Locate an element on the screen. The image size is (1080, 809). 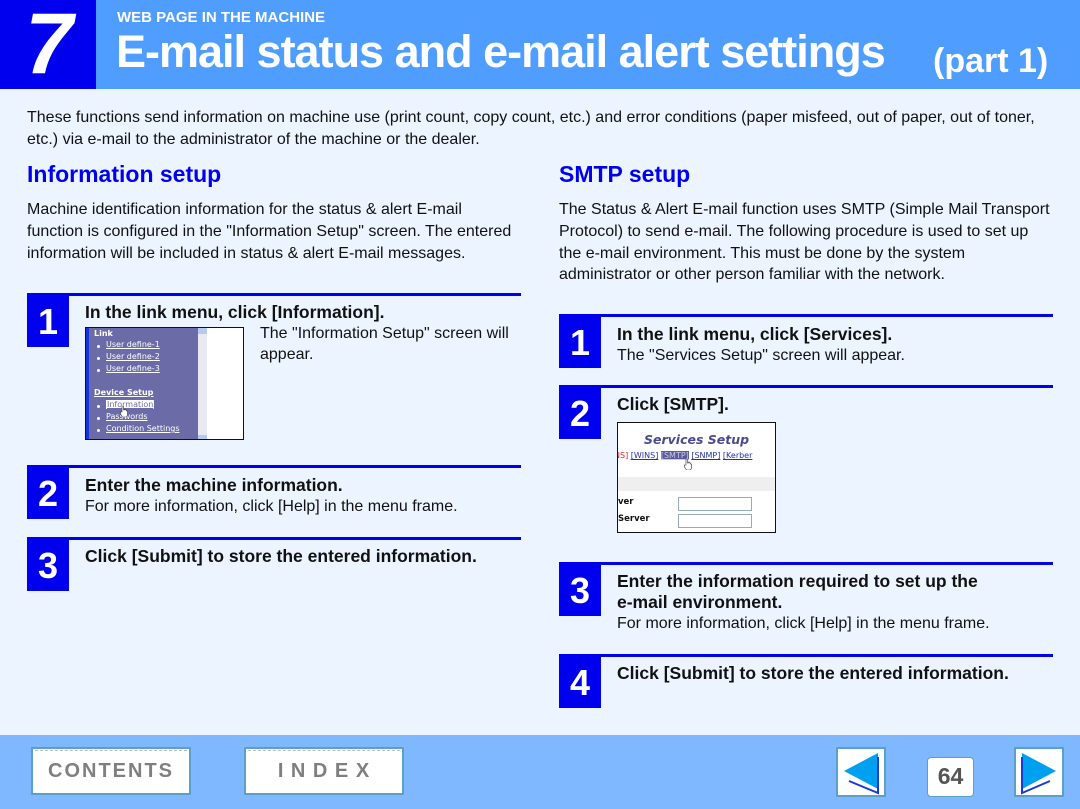
chapter-kicker: WEB PAGE IN THE MACHINE is located at coordinates (221, 17).